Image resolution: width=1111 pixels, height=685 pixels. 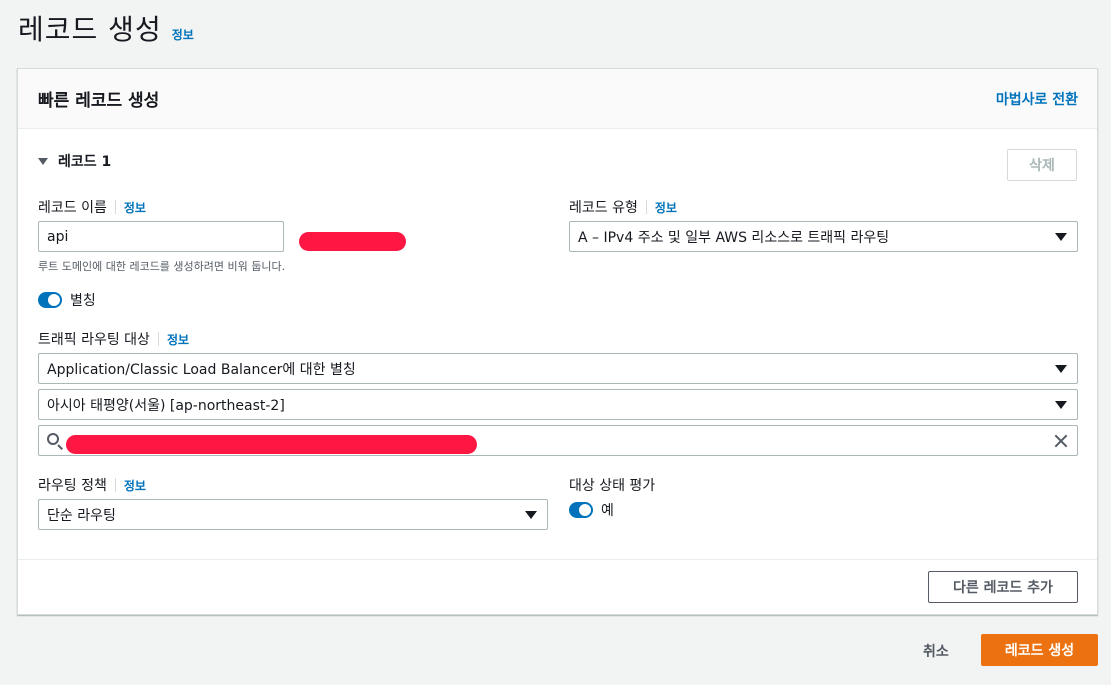 What do you see at coordinates (178, 339) in the screenshot?
I see `traffic-target-info-link: 정보` at bounding box center [178, 339].